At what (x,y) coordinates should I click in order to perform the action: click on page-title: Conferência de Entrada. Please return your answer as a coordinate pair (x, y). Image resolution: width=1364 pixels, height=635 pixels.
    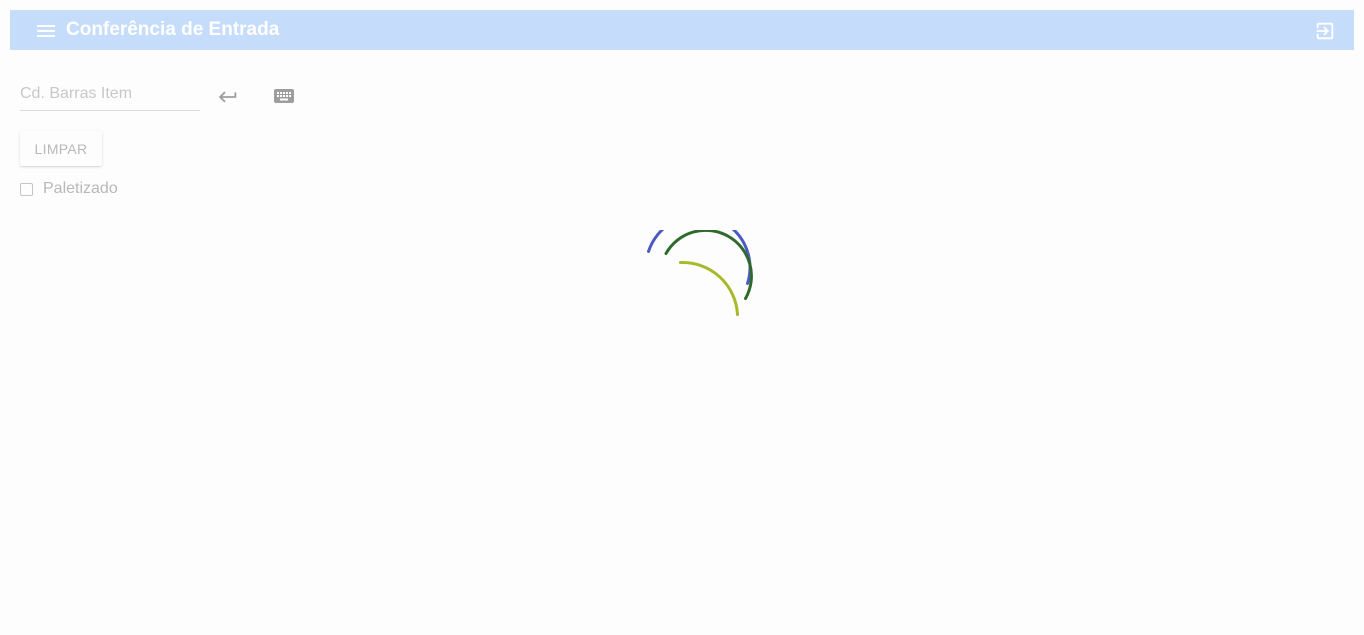
    Looking at the image, I should click on (173, 29).